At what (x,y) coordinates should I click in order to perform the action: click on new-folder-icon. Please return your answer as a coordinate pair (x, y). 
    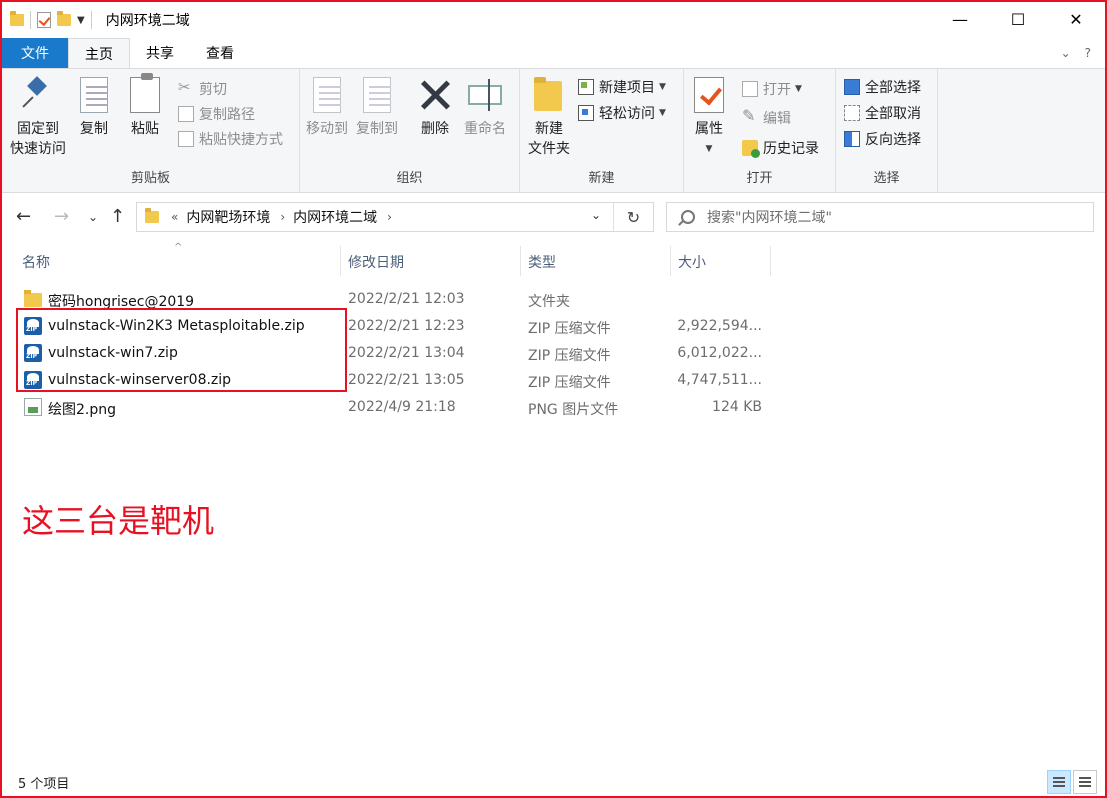
    Looking at the image, I should click on (64, 18).